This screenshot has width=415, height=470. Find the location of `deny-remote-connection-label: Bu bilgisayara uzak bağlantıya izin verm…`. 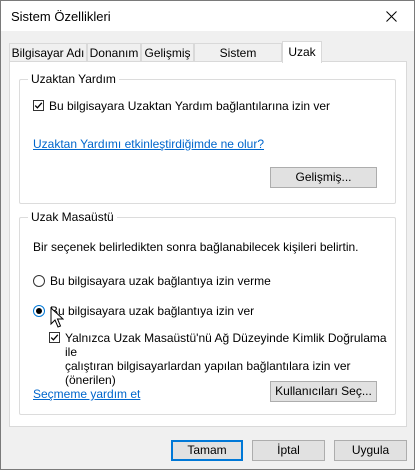

deny-remote-connection-label: Bu bilgisayara uzak bağlantıya izin verm… is located at coordinates (160, 281).